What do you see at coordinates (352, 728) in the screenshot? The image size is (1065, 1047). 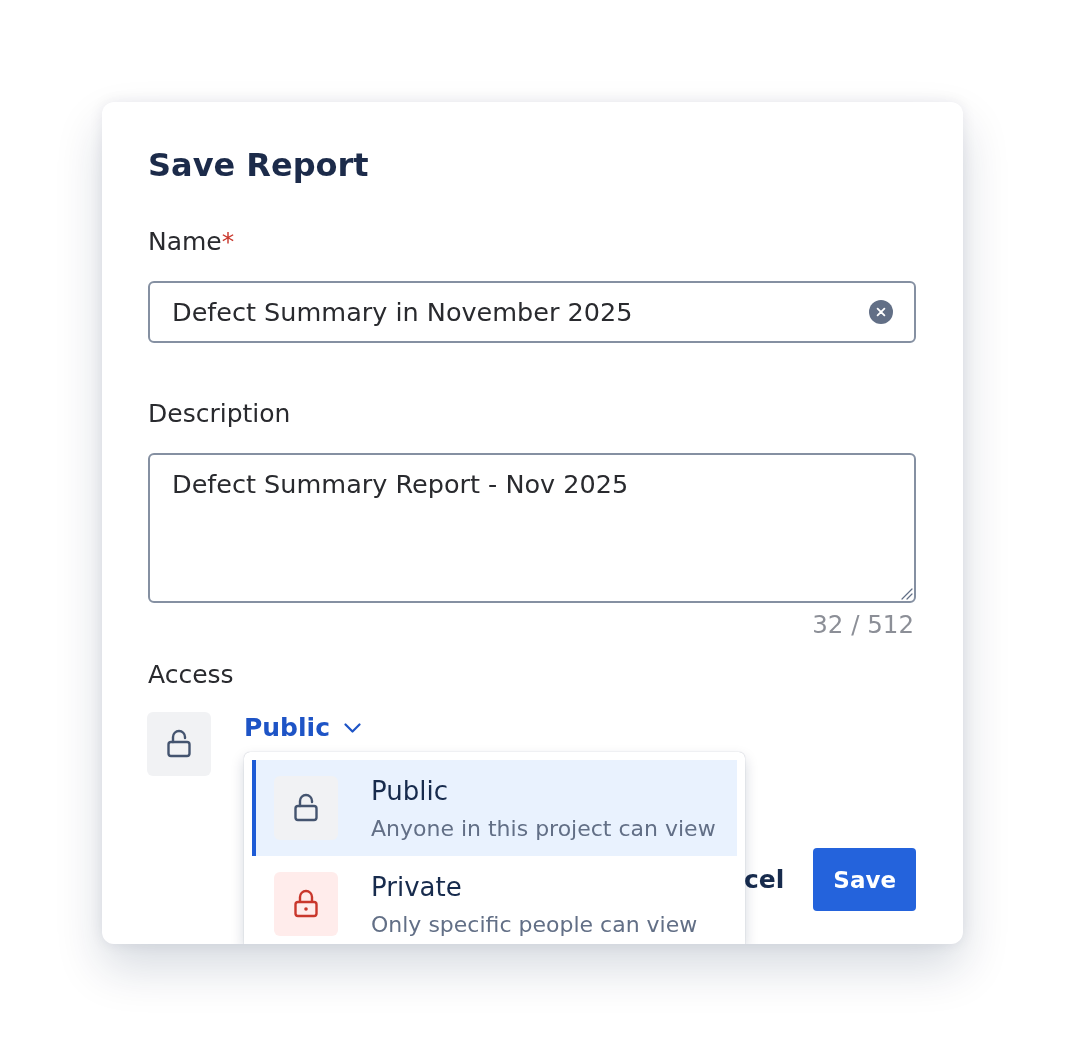 I see `chevron-down-icon` at bounding box center [352, 728].